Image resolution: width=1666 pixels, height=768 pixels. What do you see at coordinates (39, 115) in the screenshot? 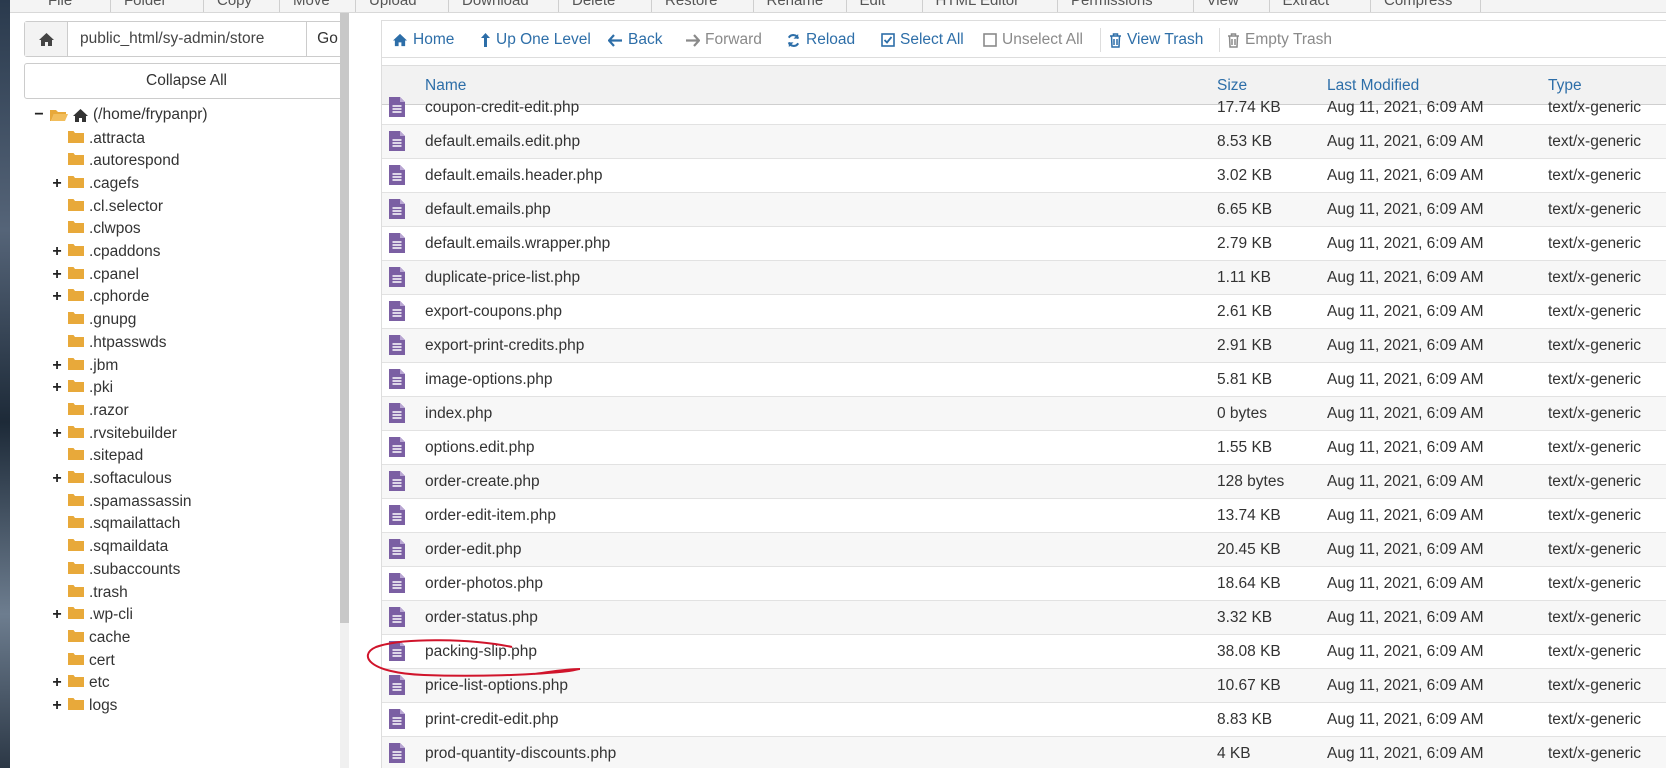
I see `collapse-toggle-icon: −` at bounding box center [39, 115].